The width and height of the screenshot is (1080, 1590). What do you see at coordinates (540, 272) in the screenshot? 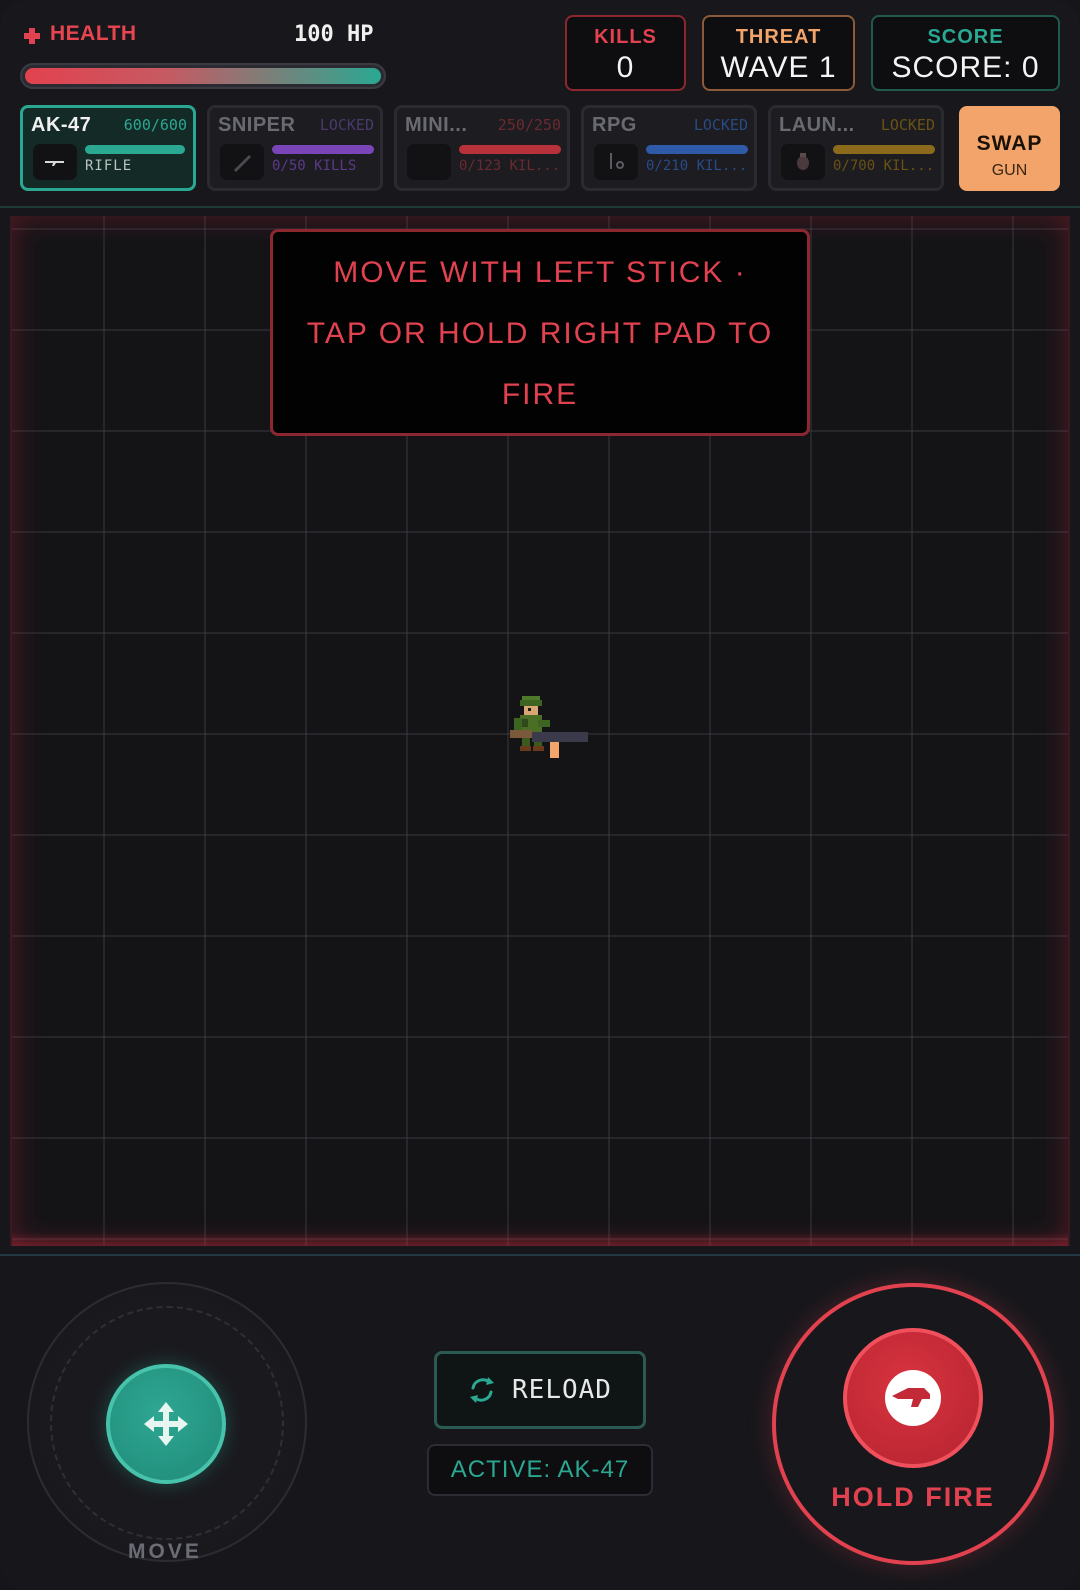
I see `tutorial-line-1: MOVE WITH LEFT STICK ·` at bounding box center [540, 272].